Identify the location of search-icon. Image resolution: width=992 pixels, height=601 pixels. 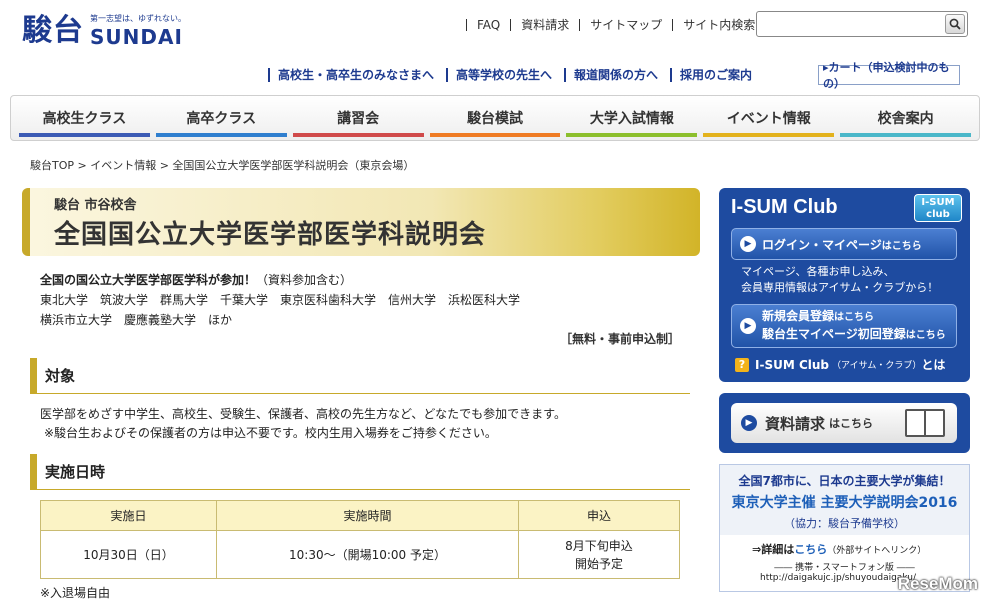
(955, 24).